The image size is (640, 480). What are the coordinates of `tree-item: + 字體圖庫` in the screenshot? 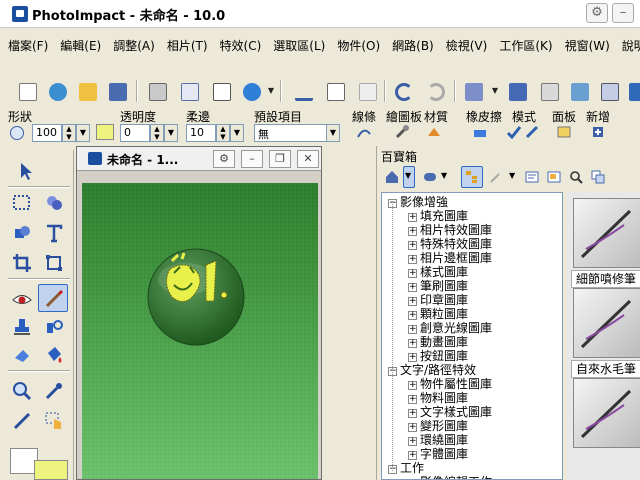 It's located at (438, 454).